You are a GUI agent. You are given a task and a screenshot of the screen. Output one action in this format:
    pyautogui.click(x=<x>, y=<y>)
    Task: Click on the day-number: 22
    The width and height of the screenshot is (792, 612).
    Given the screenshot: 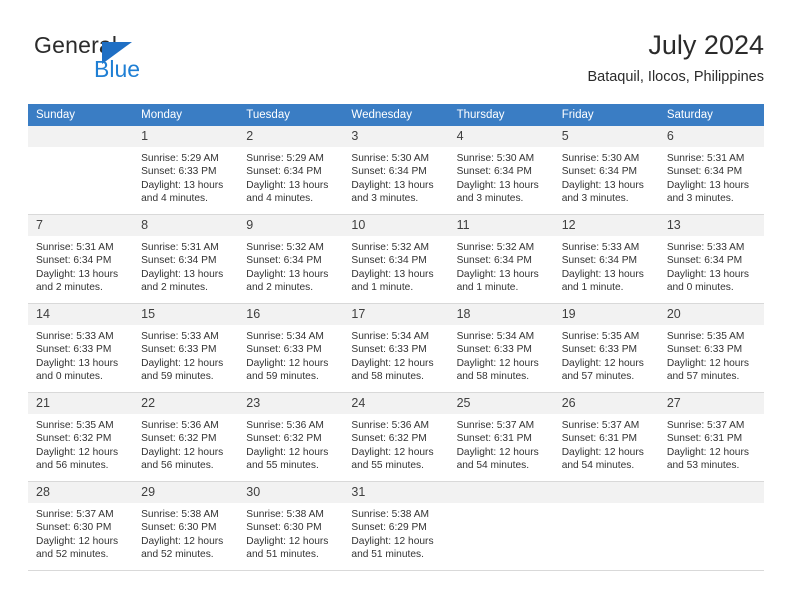 What is the action you would take?
    pyautogui.click(x=186, y=403)
    